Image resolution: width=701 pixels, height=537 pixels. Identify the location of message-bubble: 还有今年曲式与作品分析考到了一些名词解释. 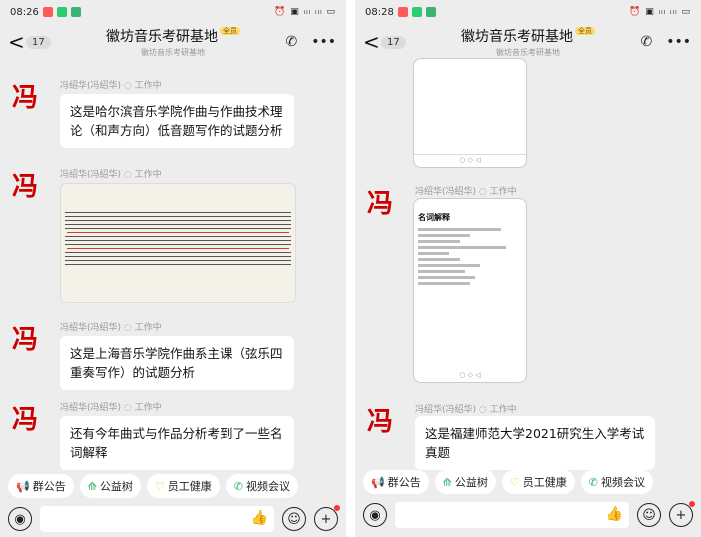
(177, 443).